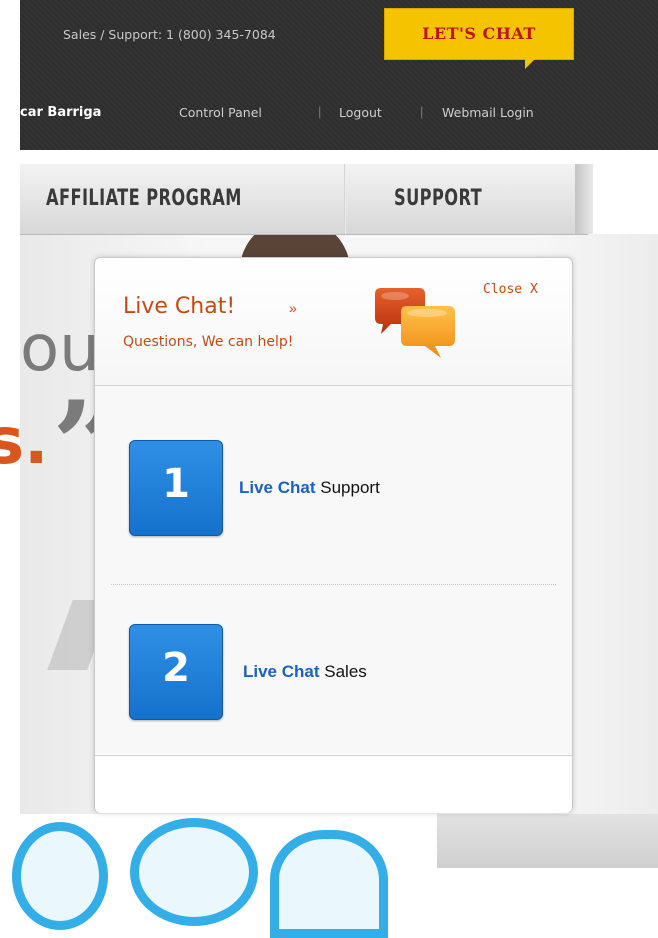 Image resolution: width=658 pixels, height=938 pixels. What do you see at coordinates (169, 34) in the screenshot?
I see `phone-number-text: Sales / Support: 1 (800) 345-7084` at bounding box center [169, 34].